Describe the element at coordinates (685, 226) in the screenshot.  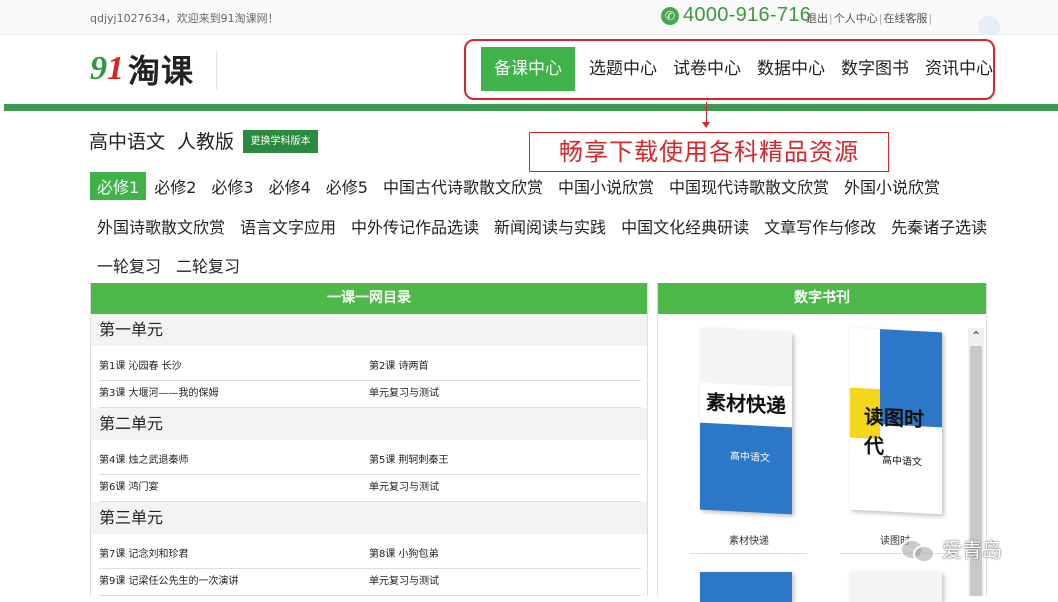
I see `category-item: 中国文化经典研读` at that location.